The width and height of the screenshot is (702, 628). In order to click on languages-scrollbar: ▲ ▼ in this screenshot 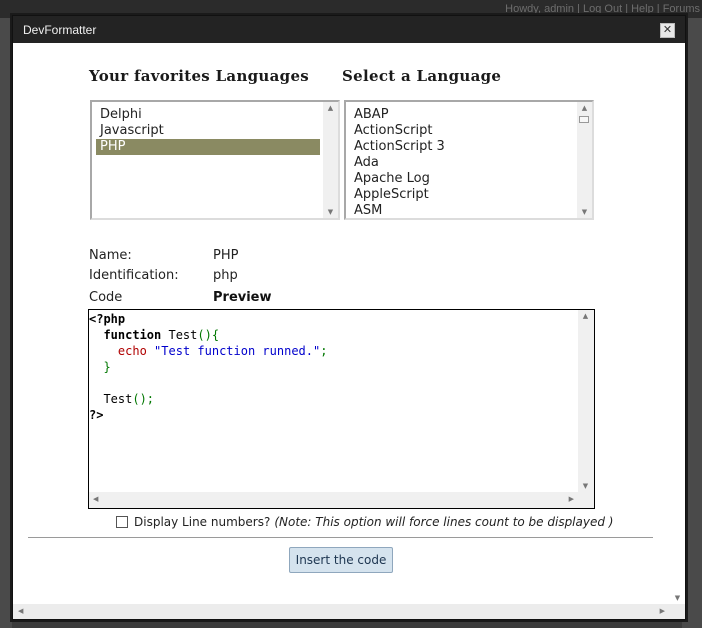, I will do `click(584, 160)`.